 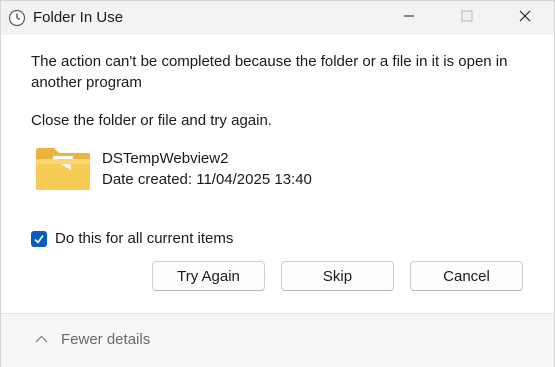 What do you see at coordinates (337, 276) in the screenshot?
I see `skip-button: Skip` at bounding box center [337, 276].